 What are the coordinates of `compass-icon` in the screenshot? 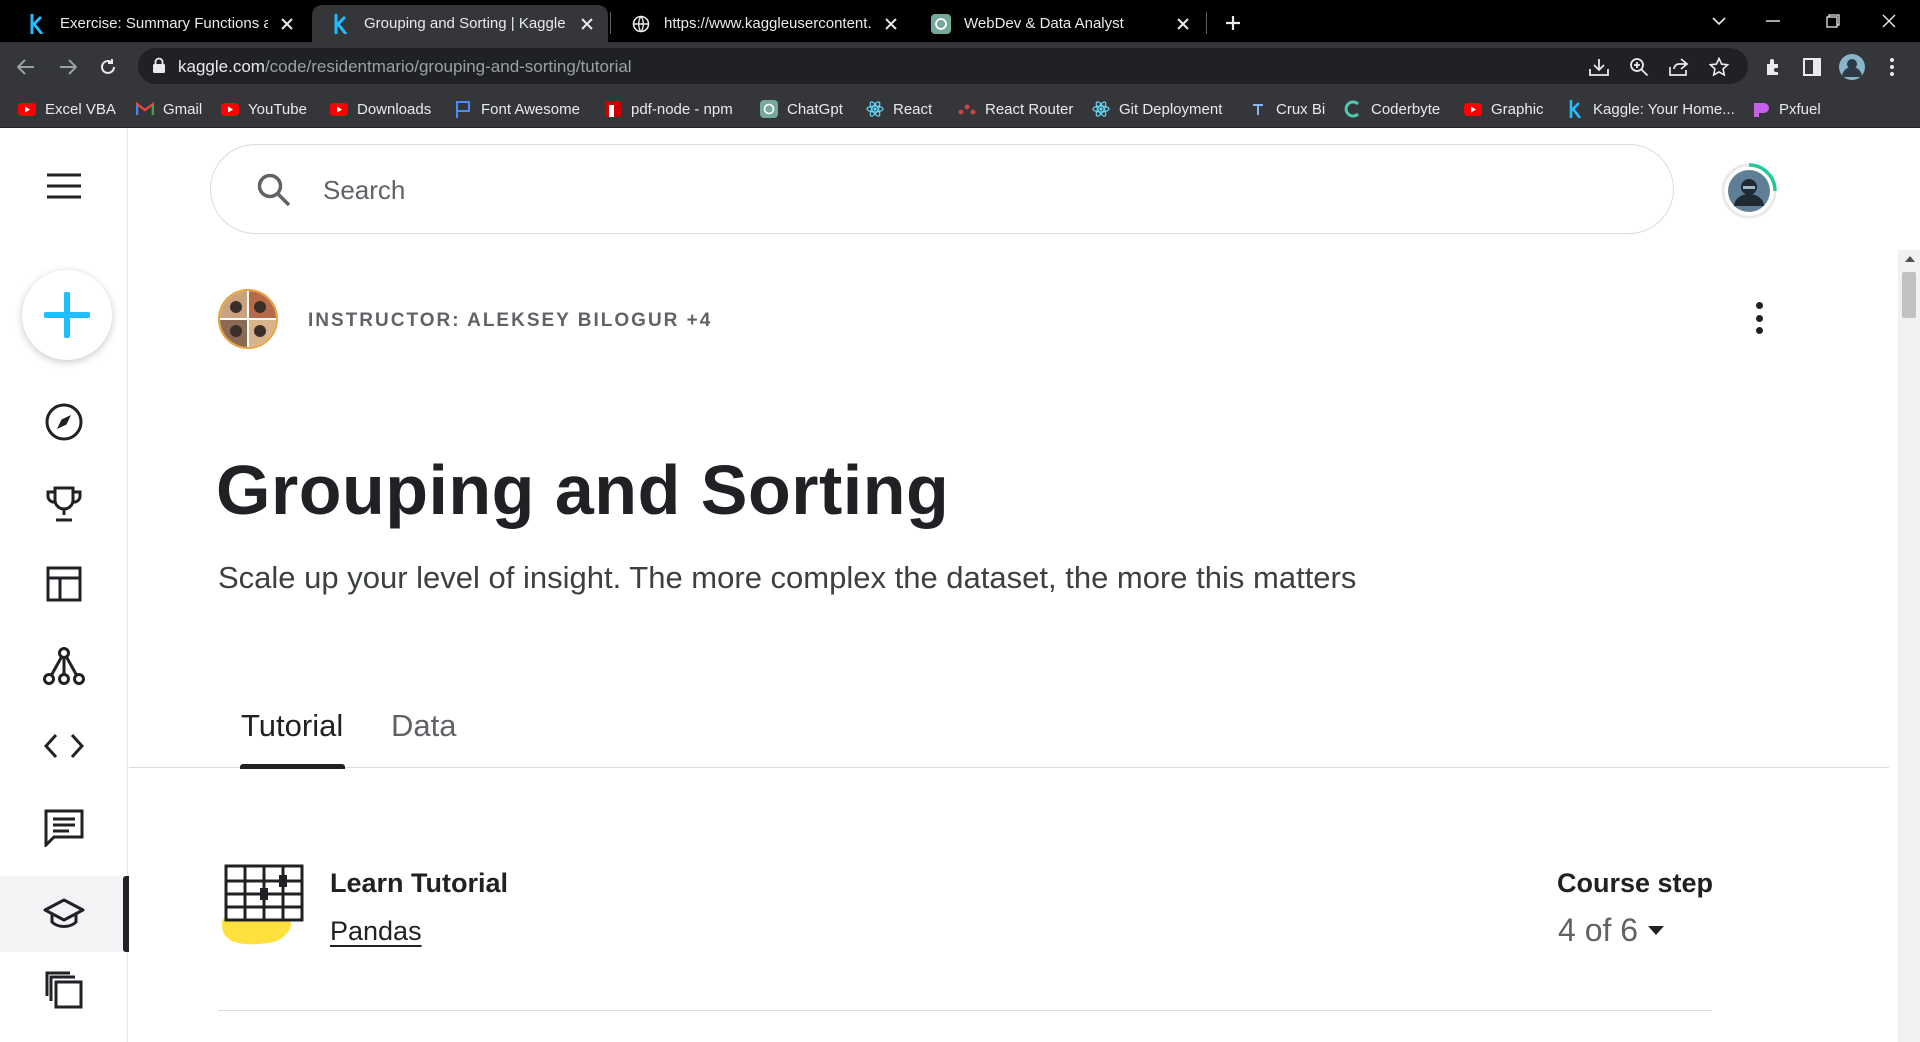 It's located at (64, 422).